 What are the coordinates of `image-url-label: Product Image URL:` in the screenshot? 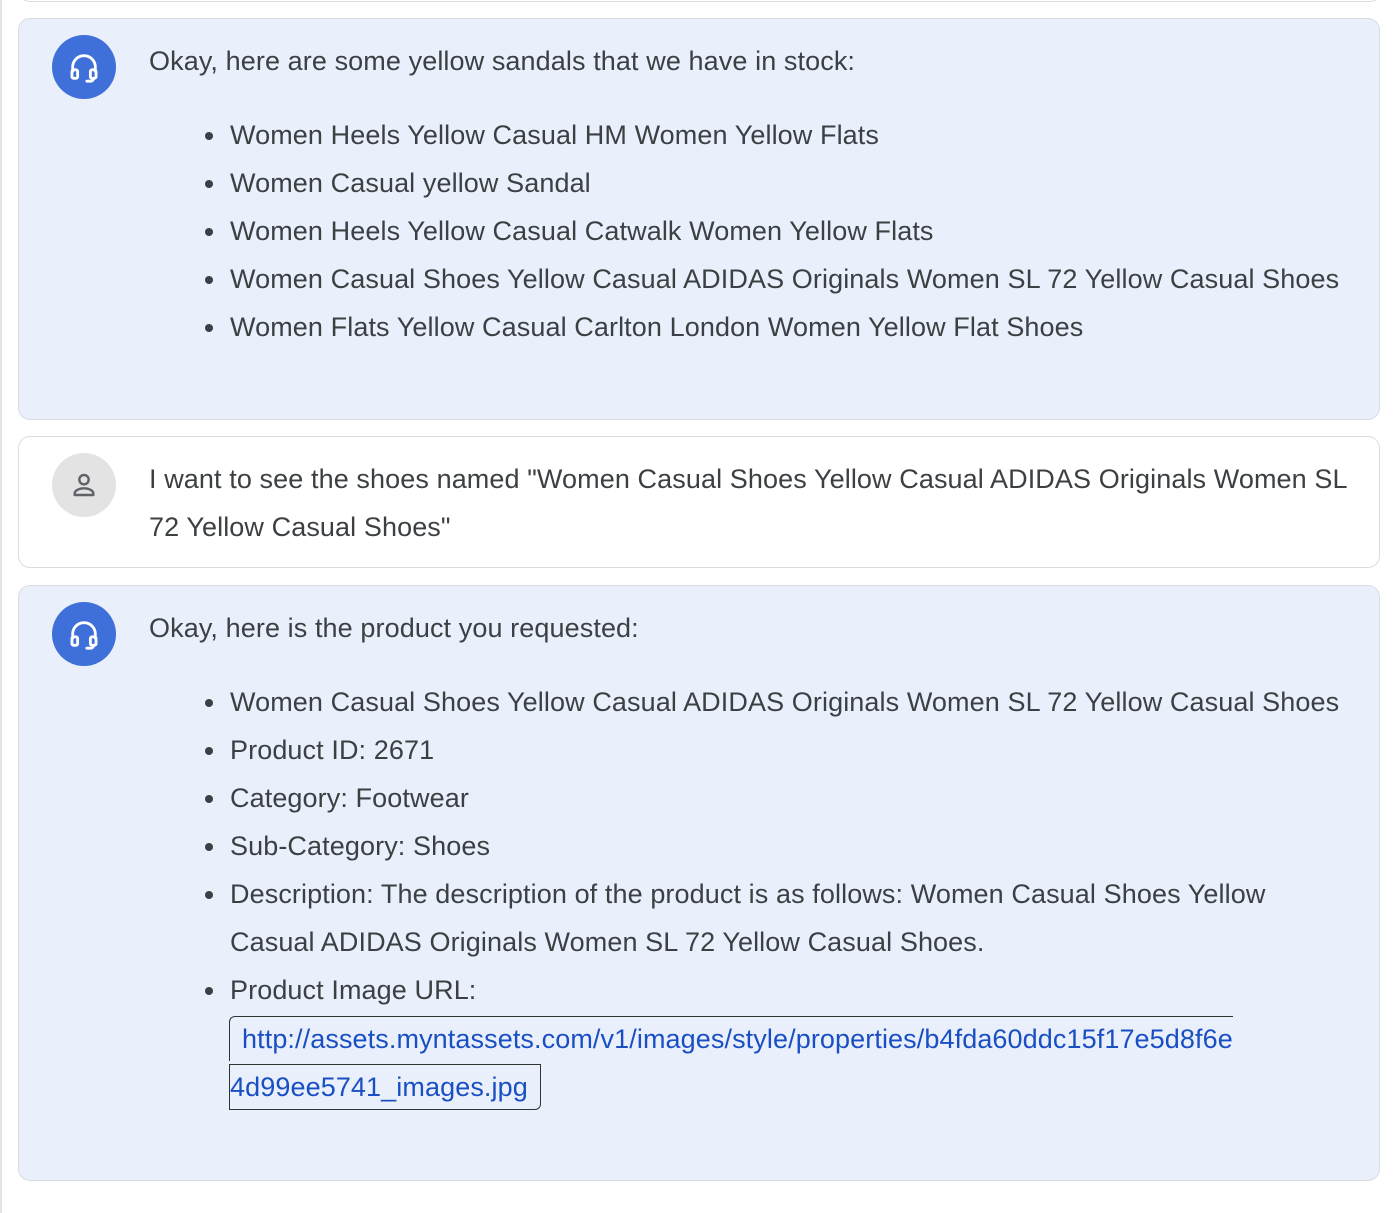 It's located at (353, 990).